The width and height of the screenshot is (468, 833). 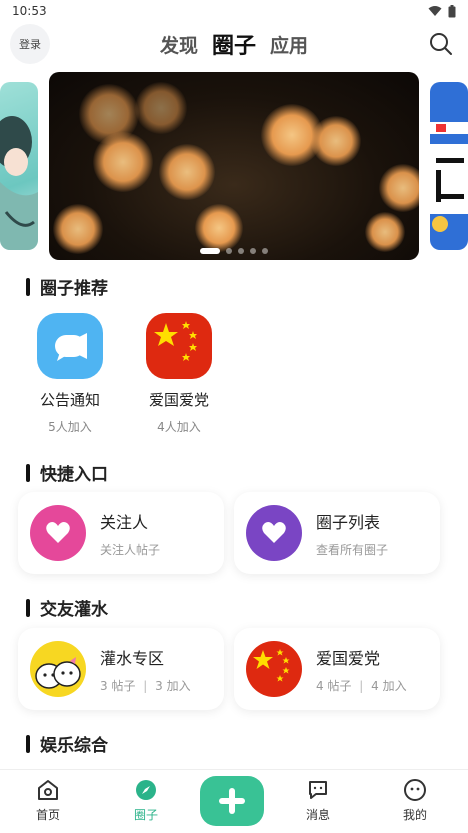 What do you see at coordinates (58, 669) in the screenshot?
I see `cartoon-icon` at bounding box center [58, 669].